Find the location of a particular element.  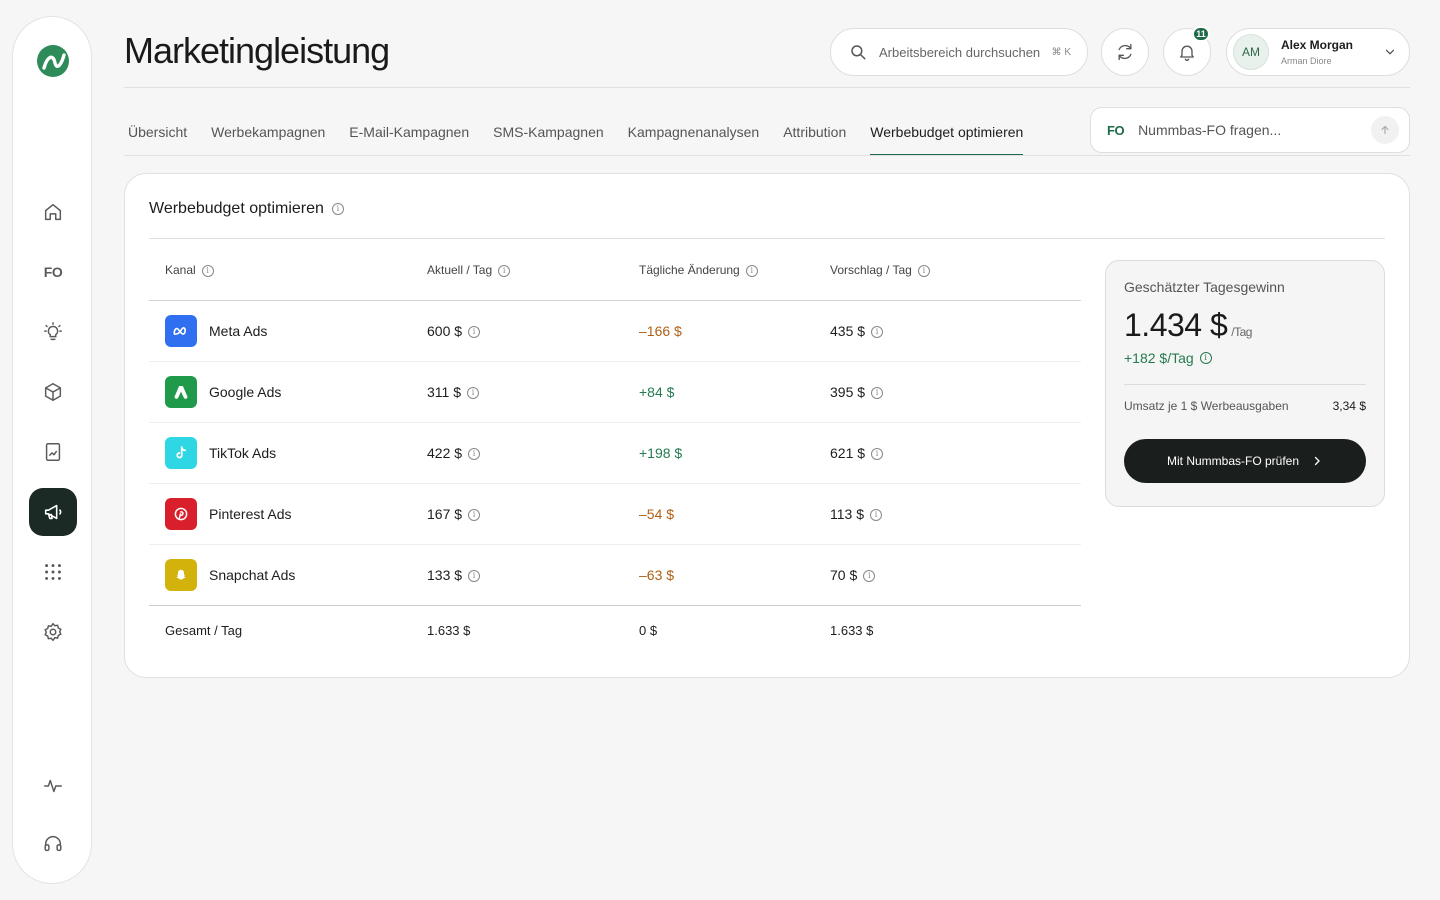

sidebar-item-fo: FO is located at coordinates (53, 272).